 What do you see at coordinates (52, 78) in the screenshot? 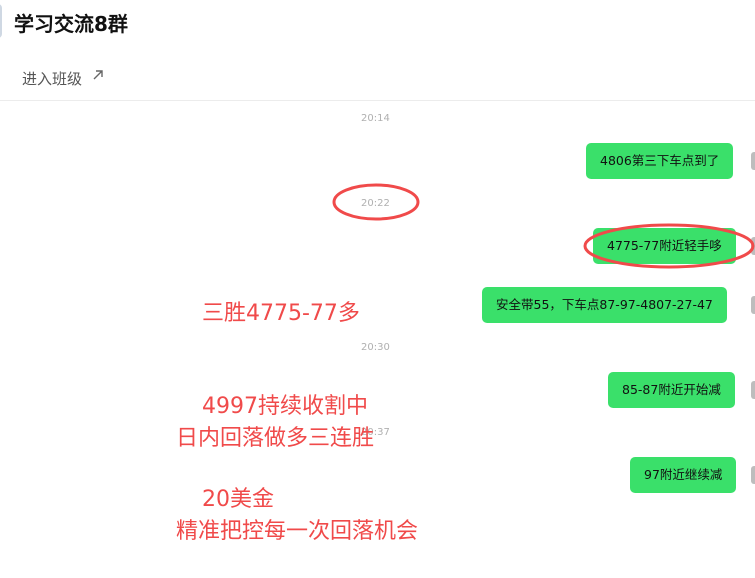
I see `enter-class-link: 进入班级` at bounding box center [52, 78].